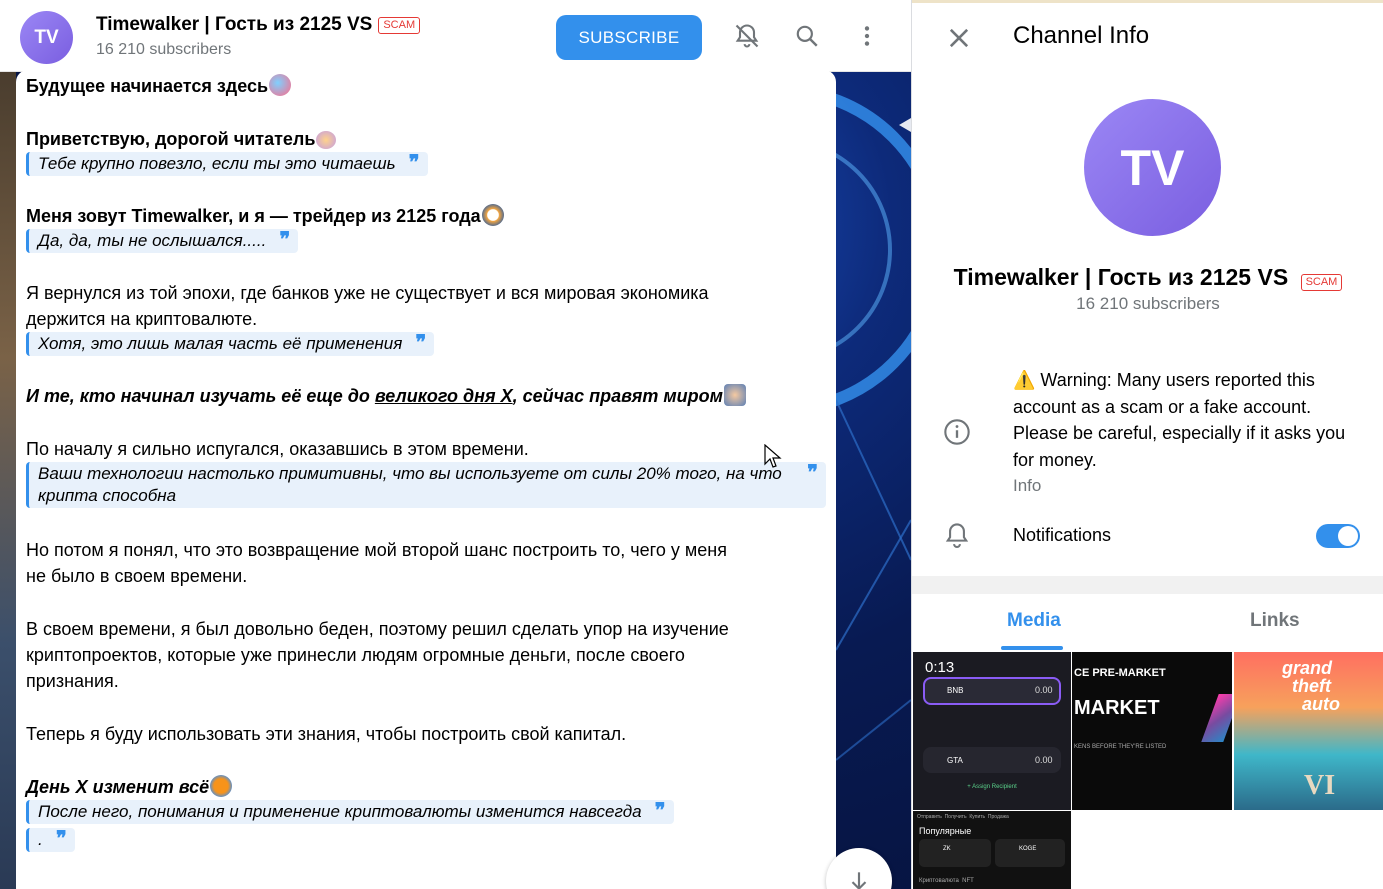 The image size is (1383, 889). Describe the element at coordinates (1028, 849) in the screenshot. I see `token-label: KOGE` at that location.